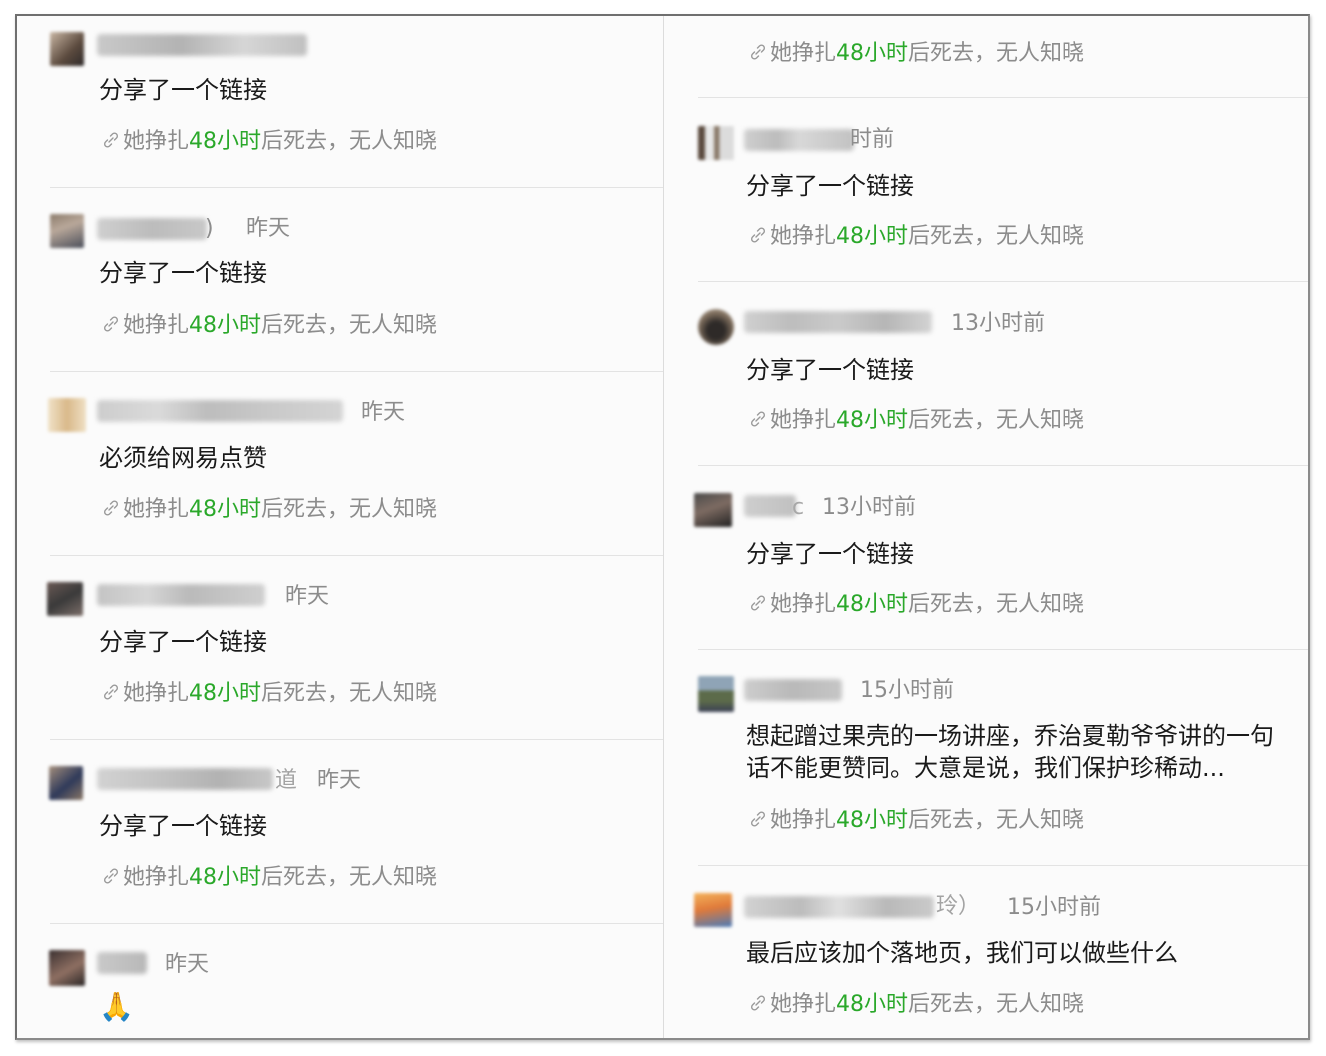  Describe the element at coordinates (340, 981) in the screenshot. I see `list-item: 昨天 🙏` at that location.